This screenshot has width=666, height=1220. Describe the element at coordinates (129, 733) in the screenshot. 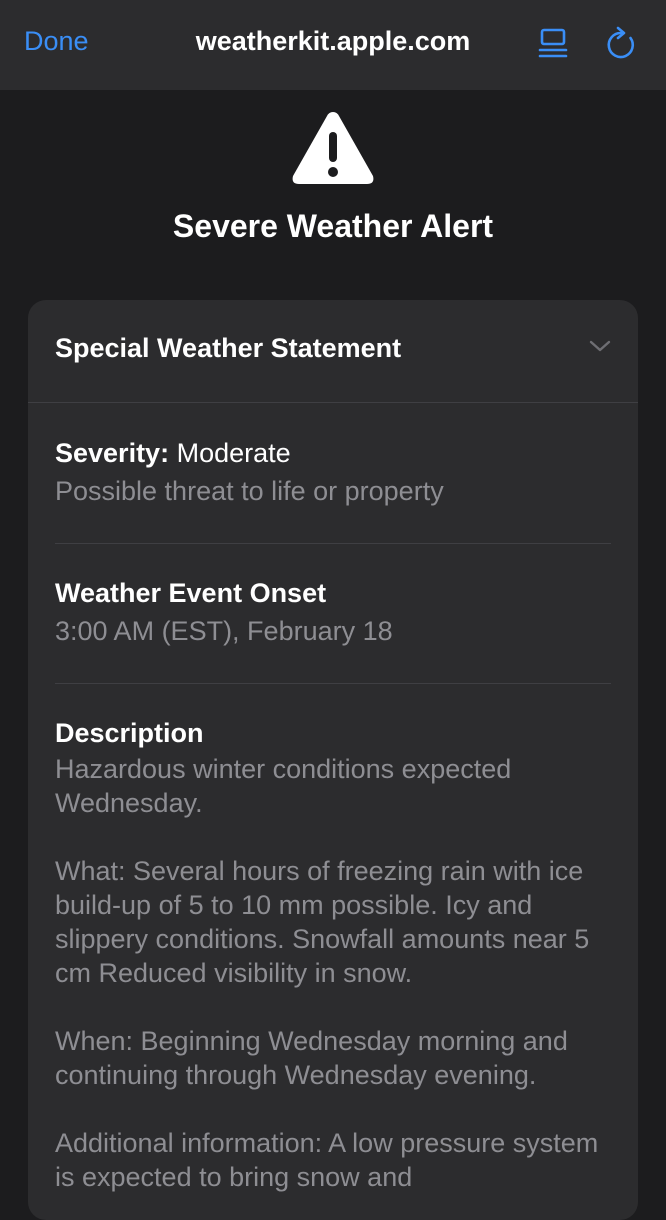

I see `description-label: Description` at that location.